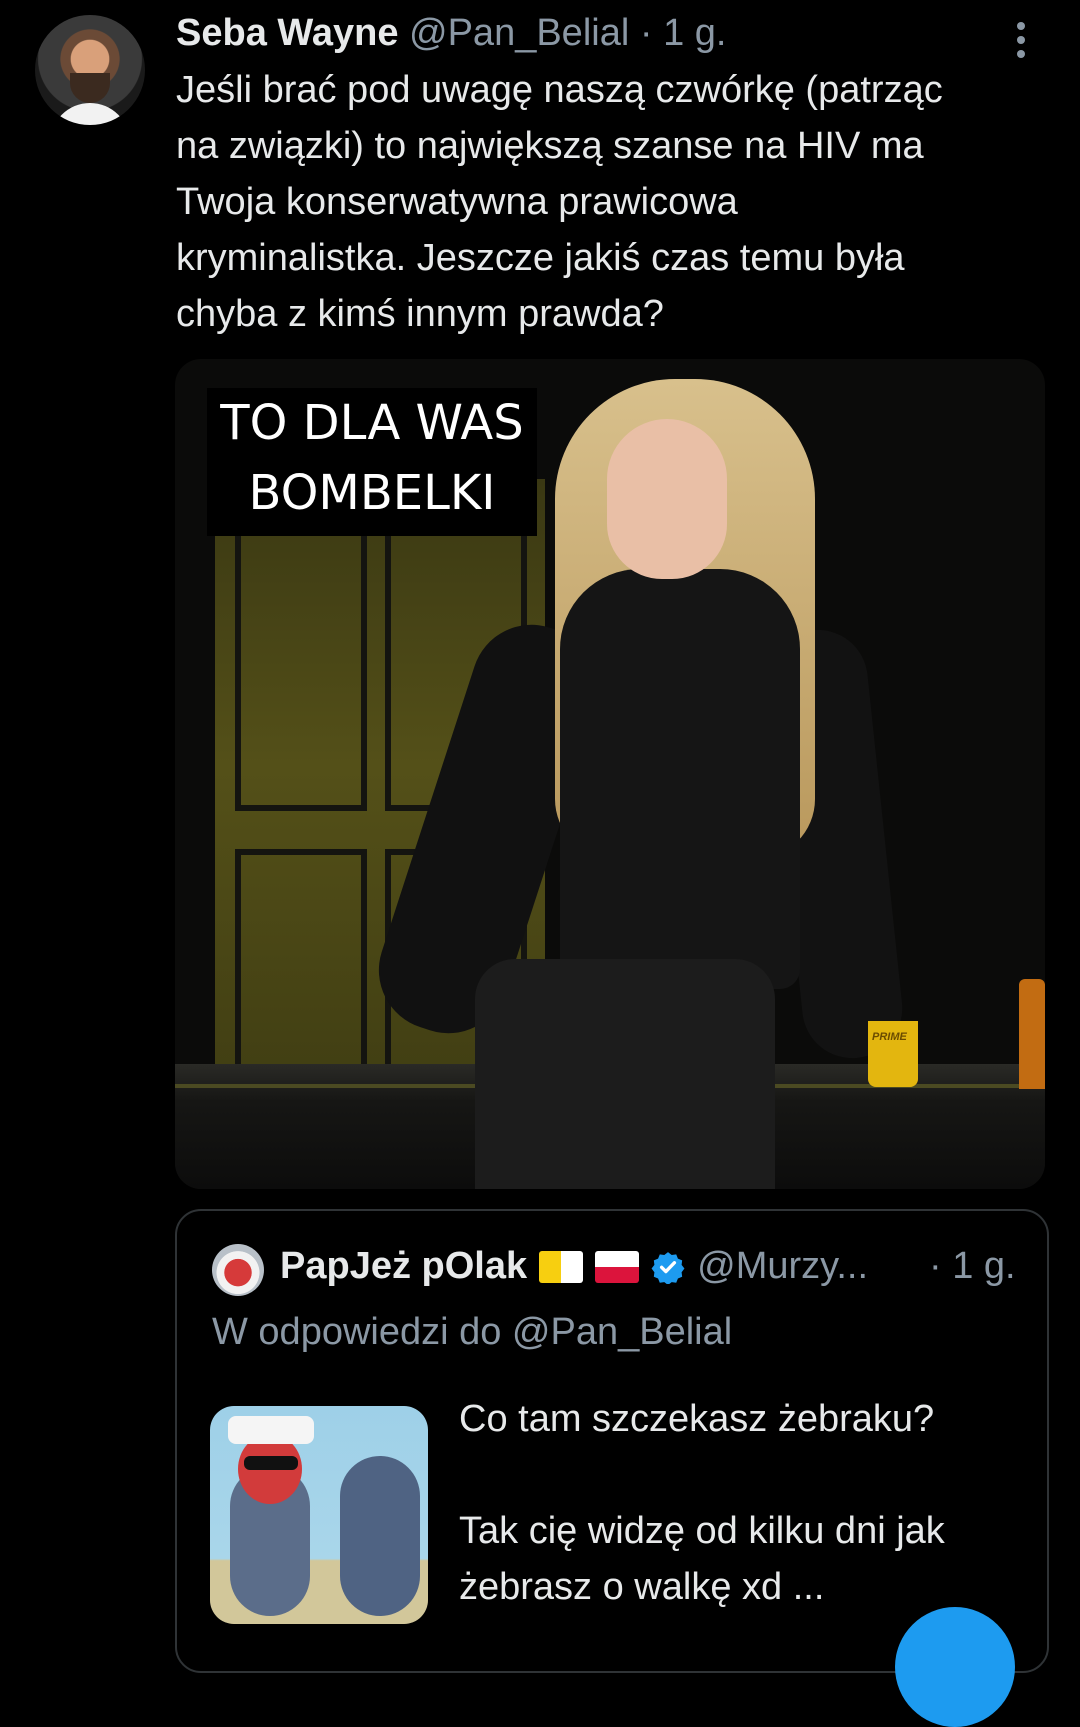  I want to click on more-options-icon, so click(1021, 40).